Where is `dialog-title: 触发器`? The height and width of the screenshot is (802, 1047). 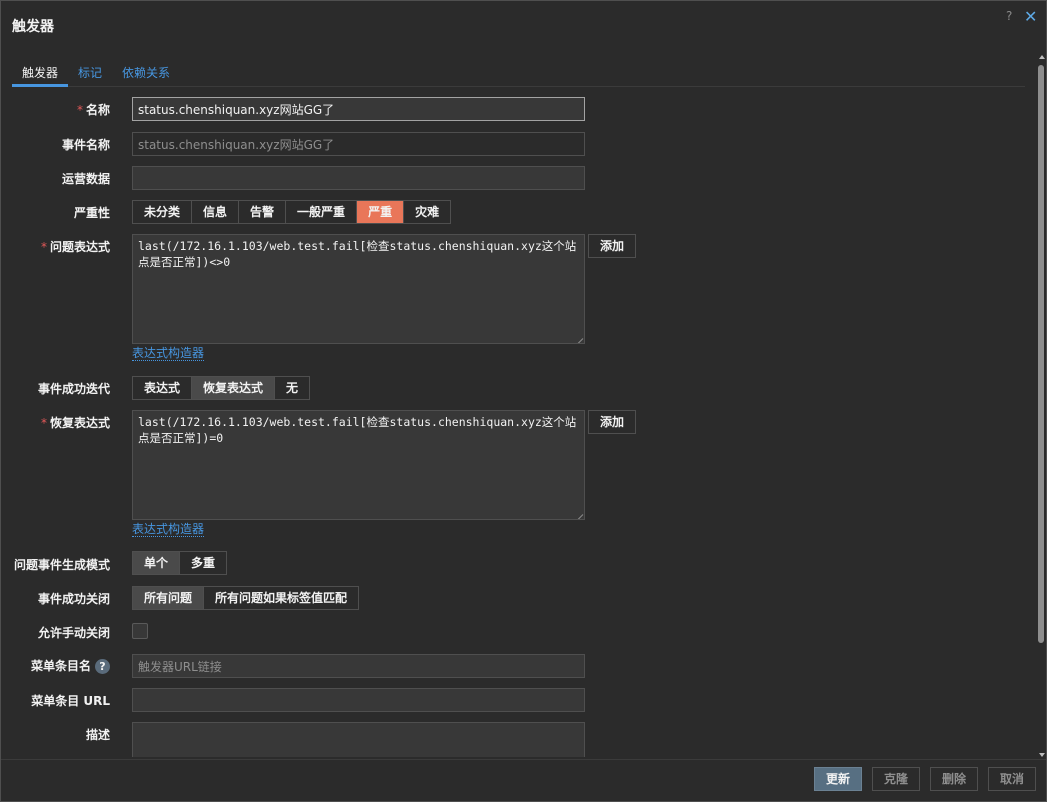
dialog-title: 触发器 is located at coordinates (33, 27).